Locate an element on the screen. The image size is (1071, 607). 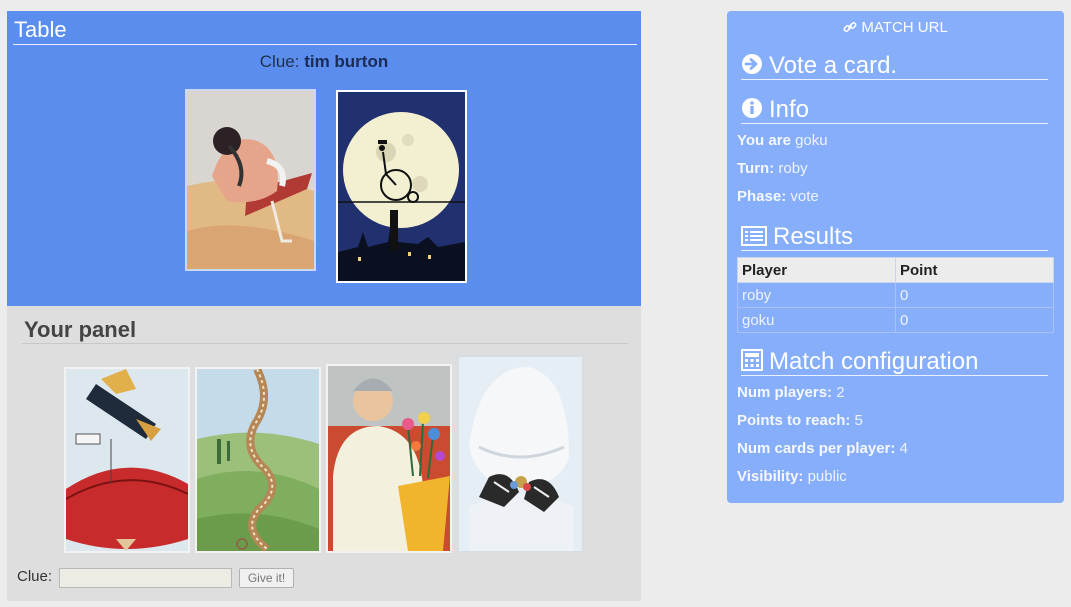
config-points-value: 5 is located at coordinates (858, 420).